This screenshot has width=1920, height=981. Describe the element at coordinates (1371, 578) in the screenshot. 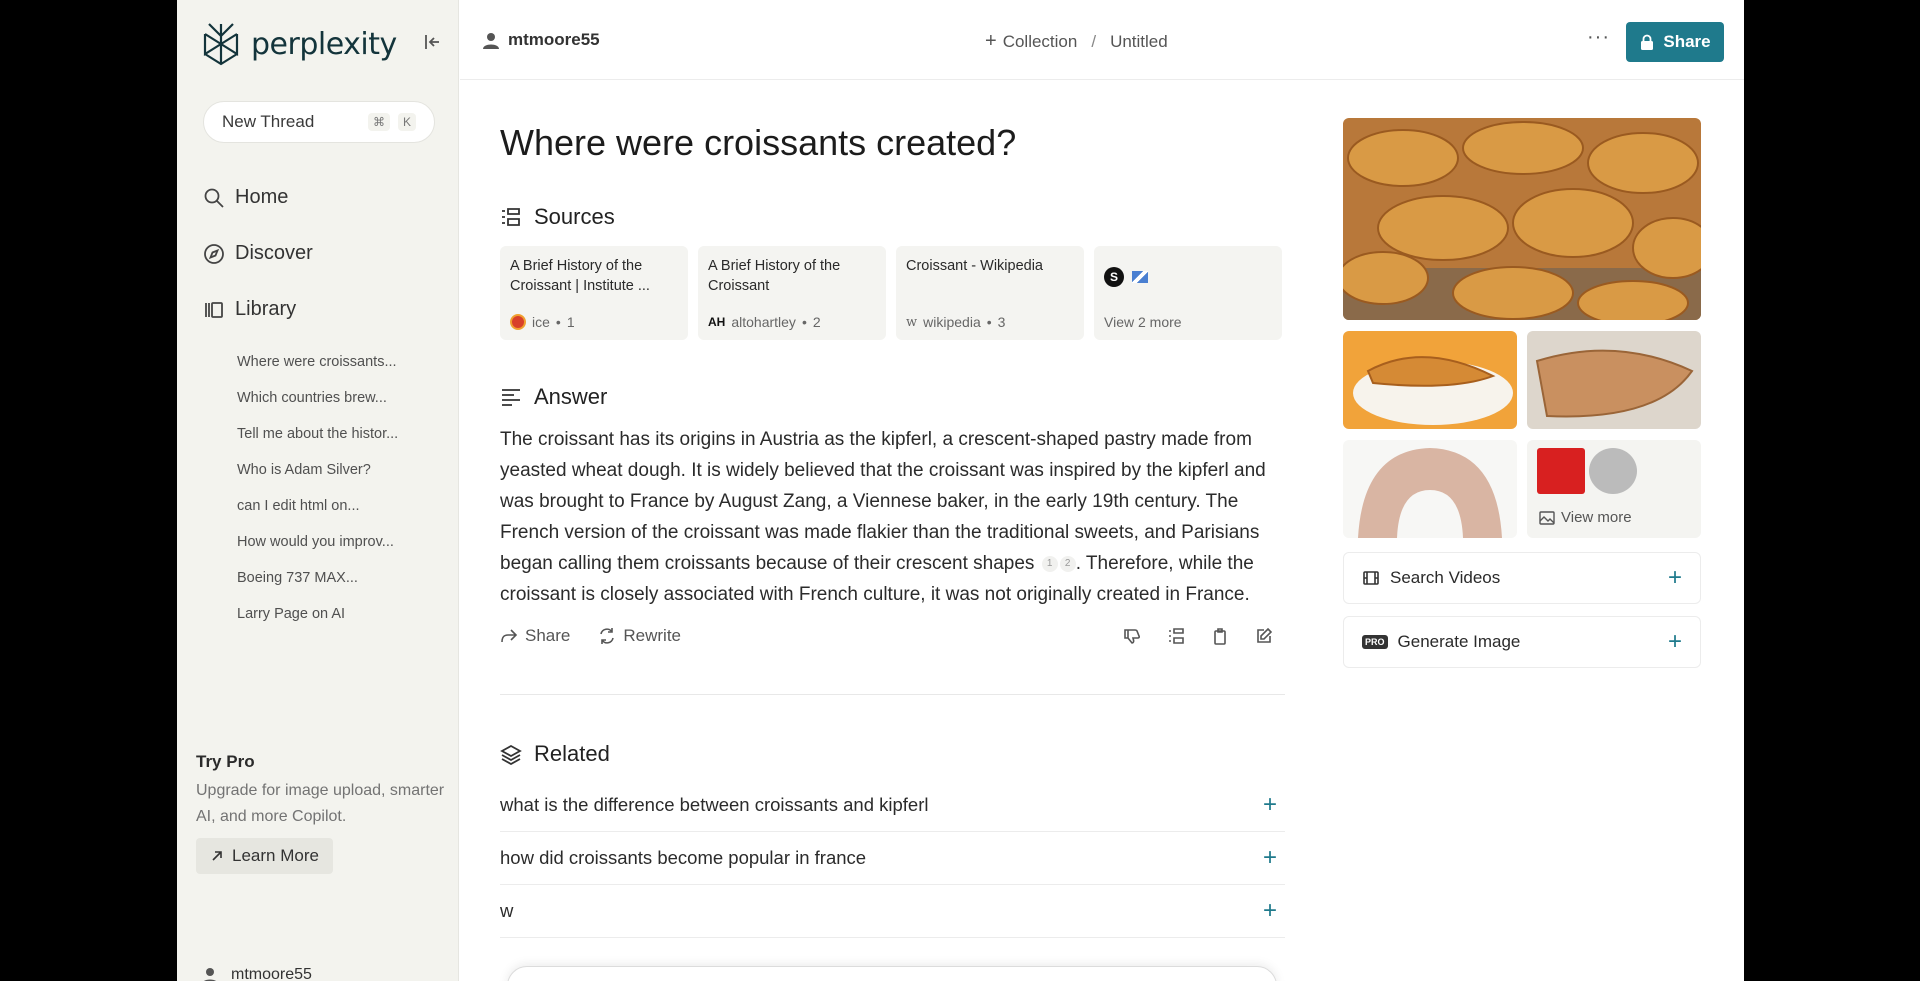

I see `video-icon` at that location.